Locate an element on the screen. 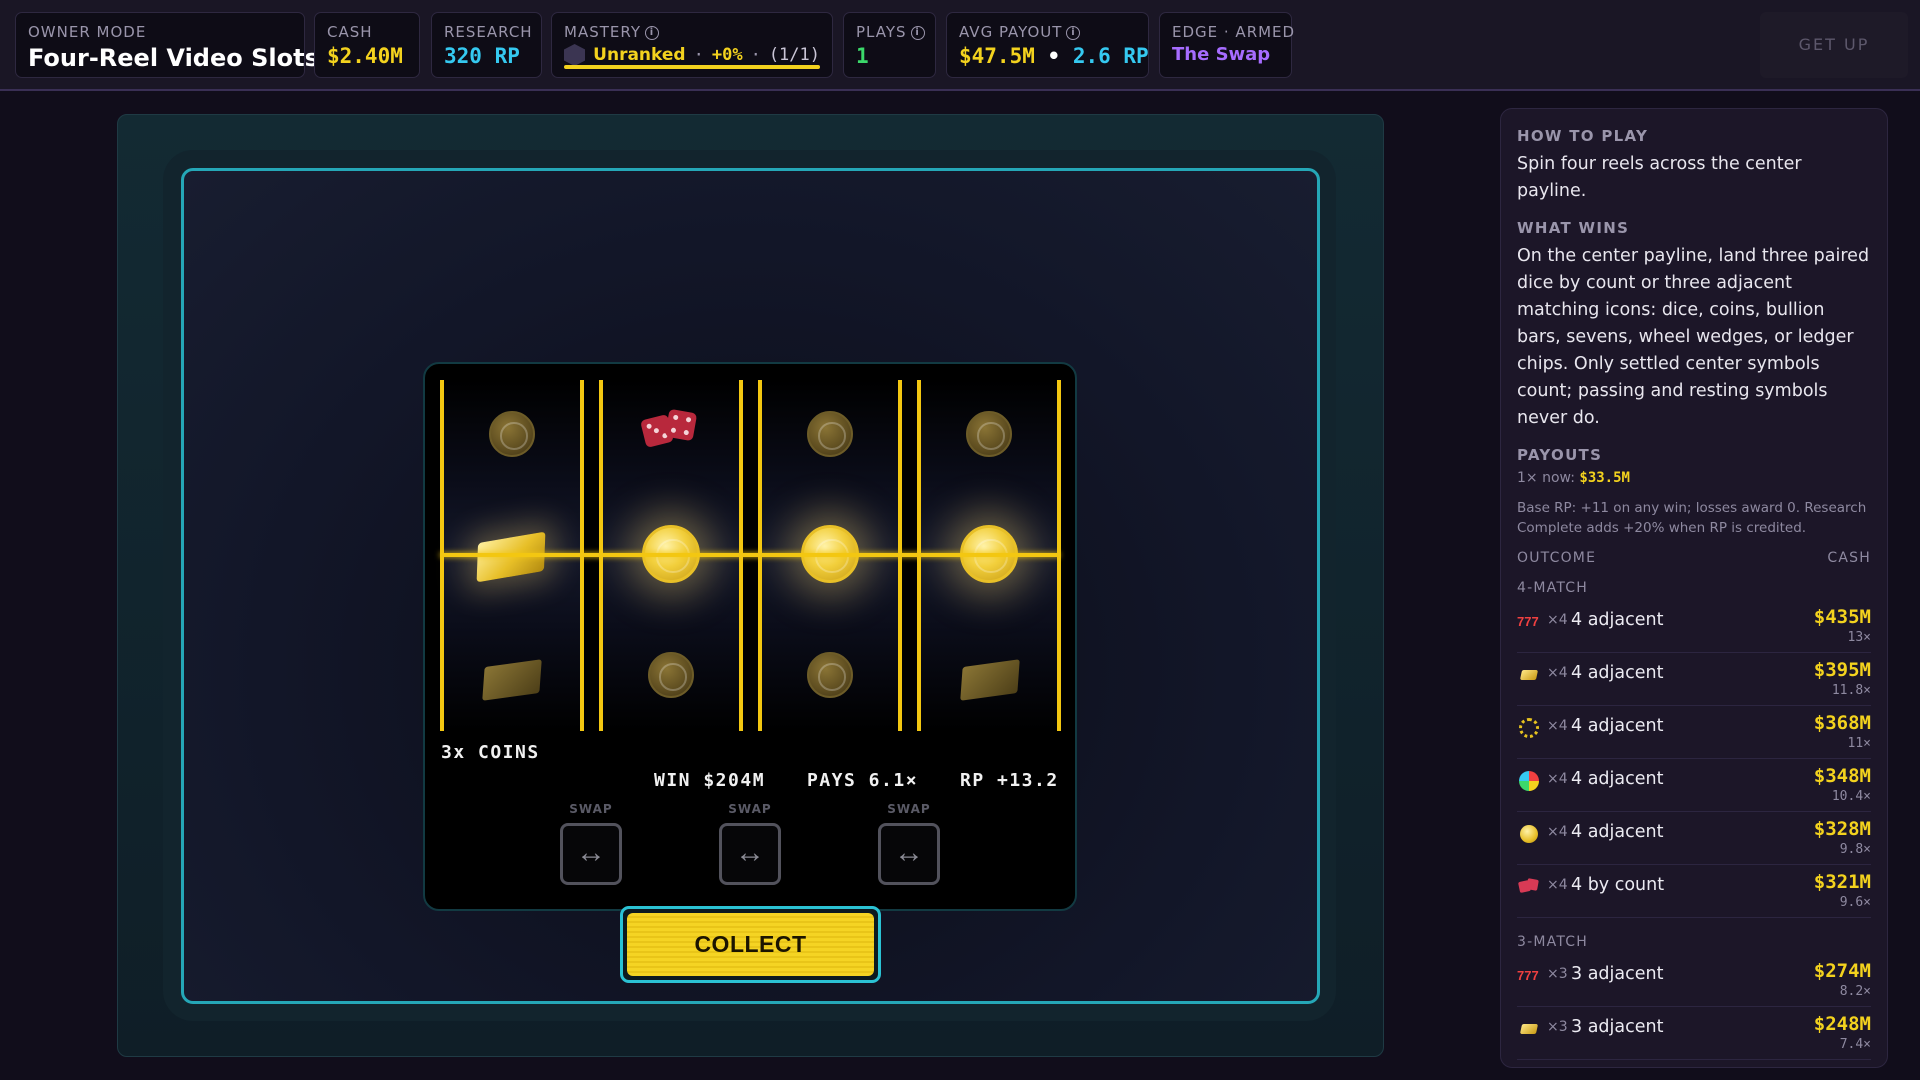  mastery-card: MASTERY i Unranked · +0% · (1/1) is located at coordinates (692, 45).